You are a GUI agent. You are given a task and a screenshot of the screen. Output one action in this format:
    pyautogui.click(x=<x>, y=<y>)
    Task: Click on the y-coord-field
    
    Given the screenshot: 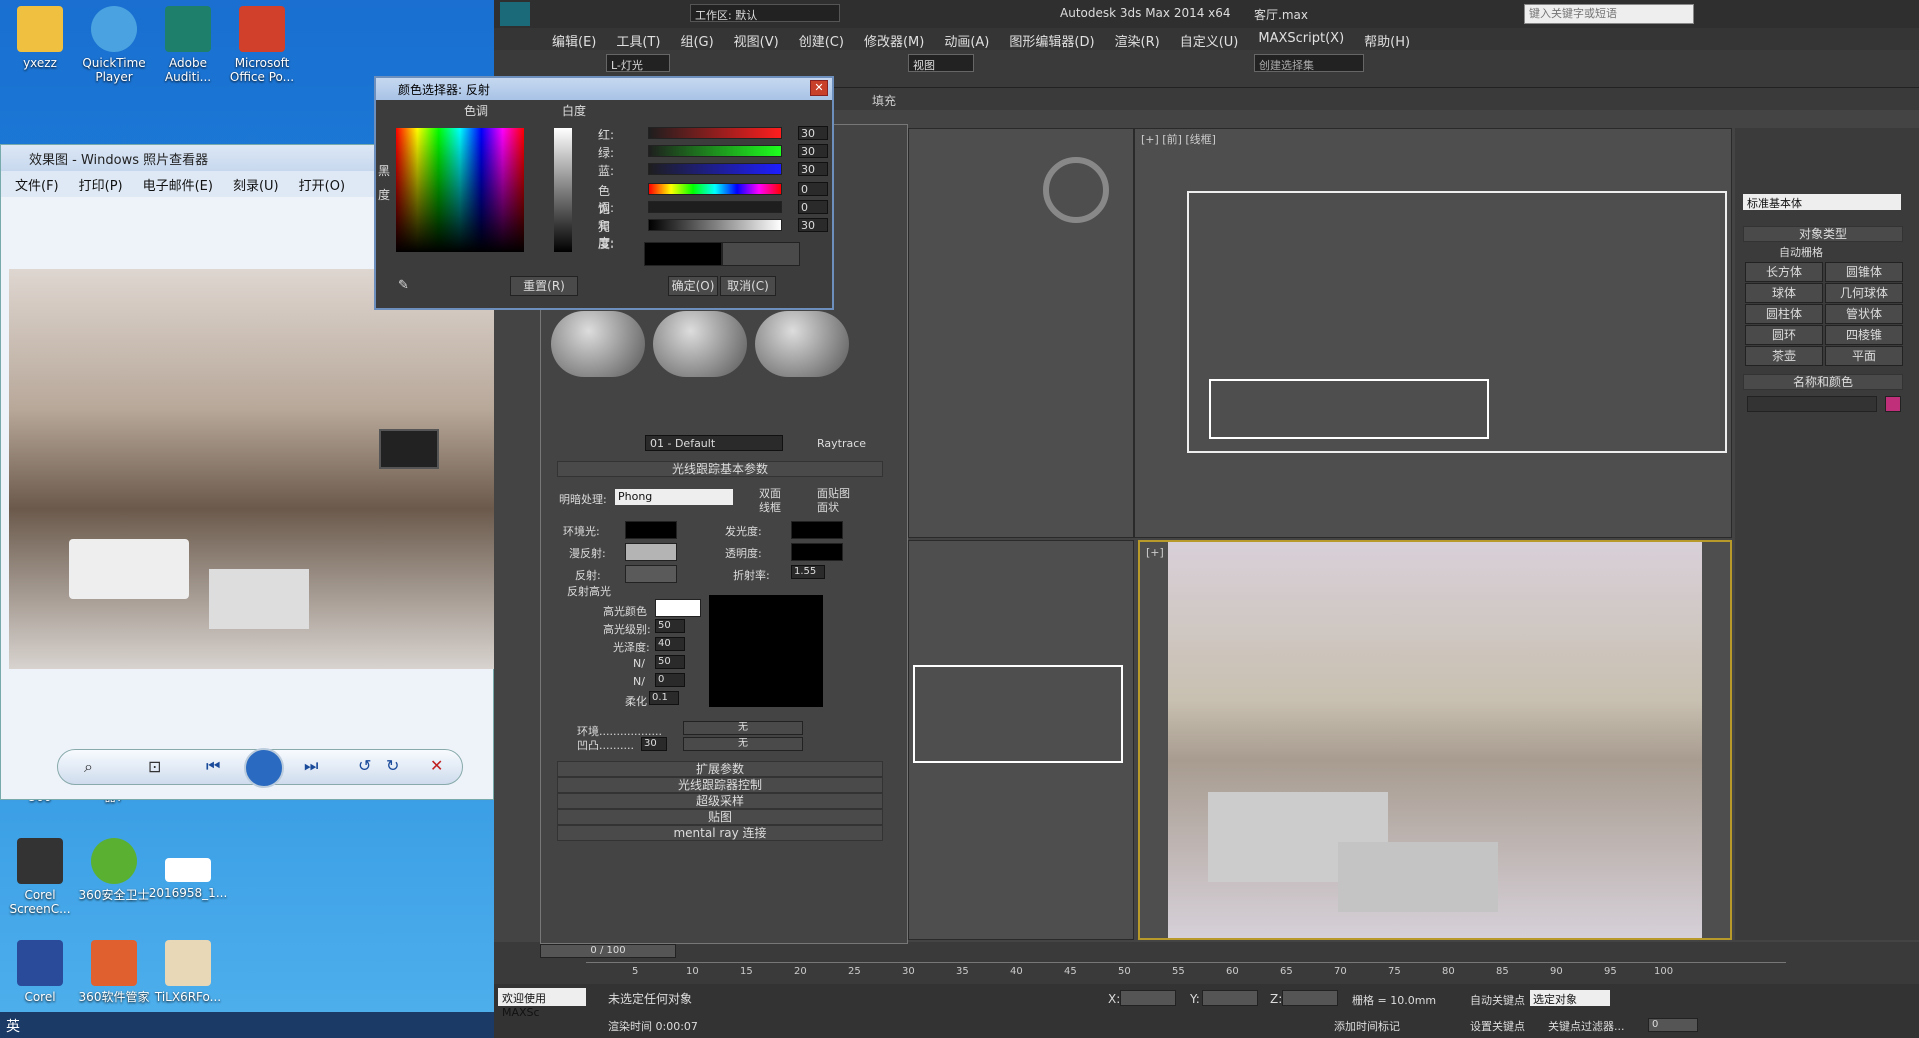 What is the action you would take?
    pyautogui.click(x=1230, y=998)
    